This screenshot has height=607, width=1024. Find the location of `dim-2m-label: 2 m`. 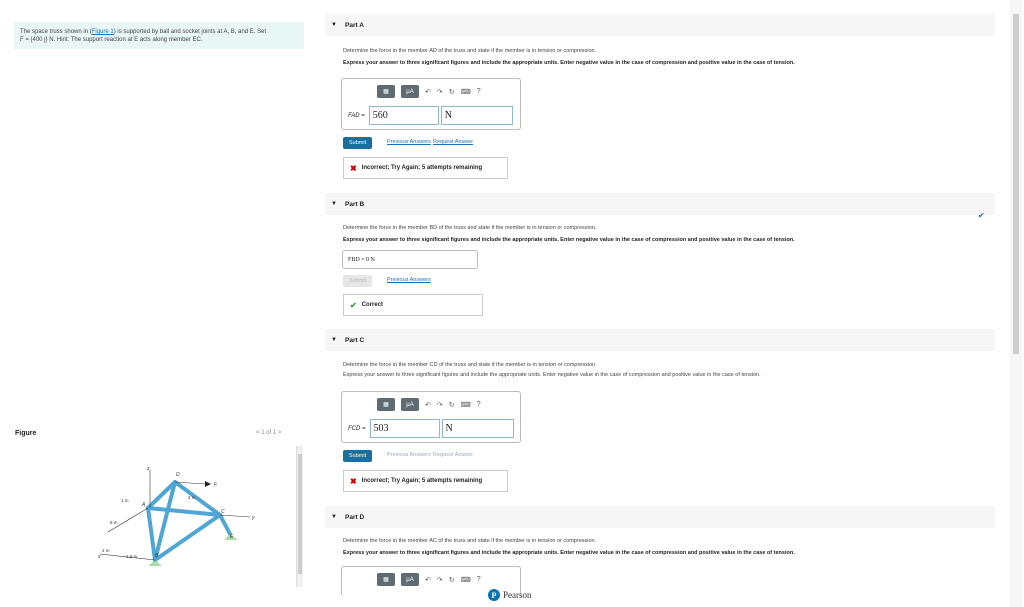

dim-2m-label: 2 m is located at coordinates (106, 550).